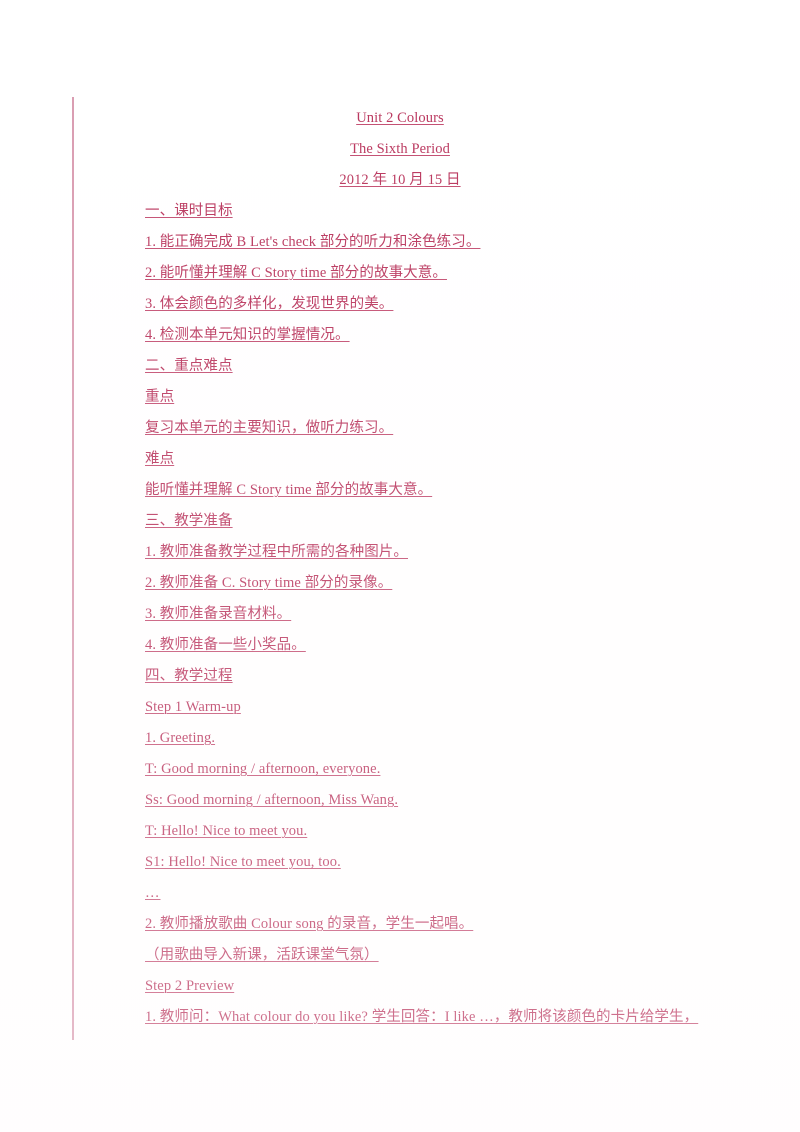  I want to click on objective-item-3-text: 3. 体会颜色的多样化，发现世界的美。, so click(269, 304).